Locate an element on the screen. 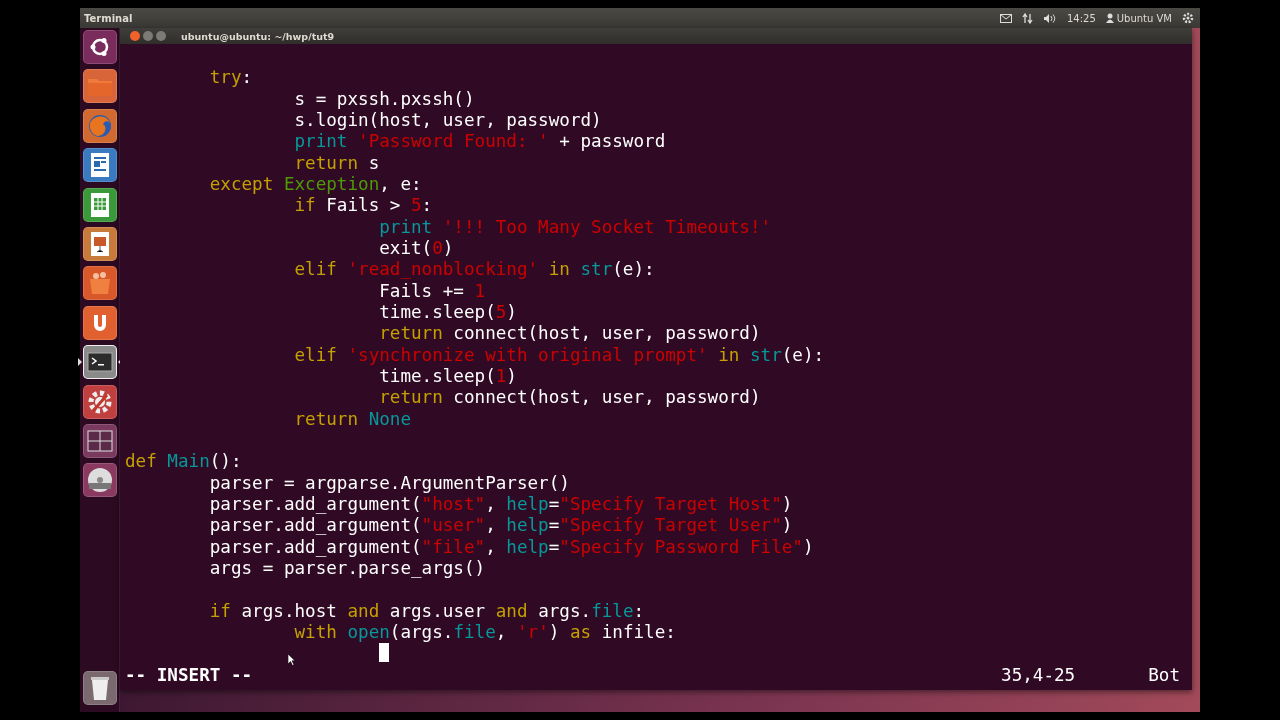 Image resolution: width=1280 pixels, height=720 pixels. app-name: Terminal is located at coordinates (108, 18).